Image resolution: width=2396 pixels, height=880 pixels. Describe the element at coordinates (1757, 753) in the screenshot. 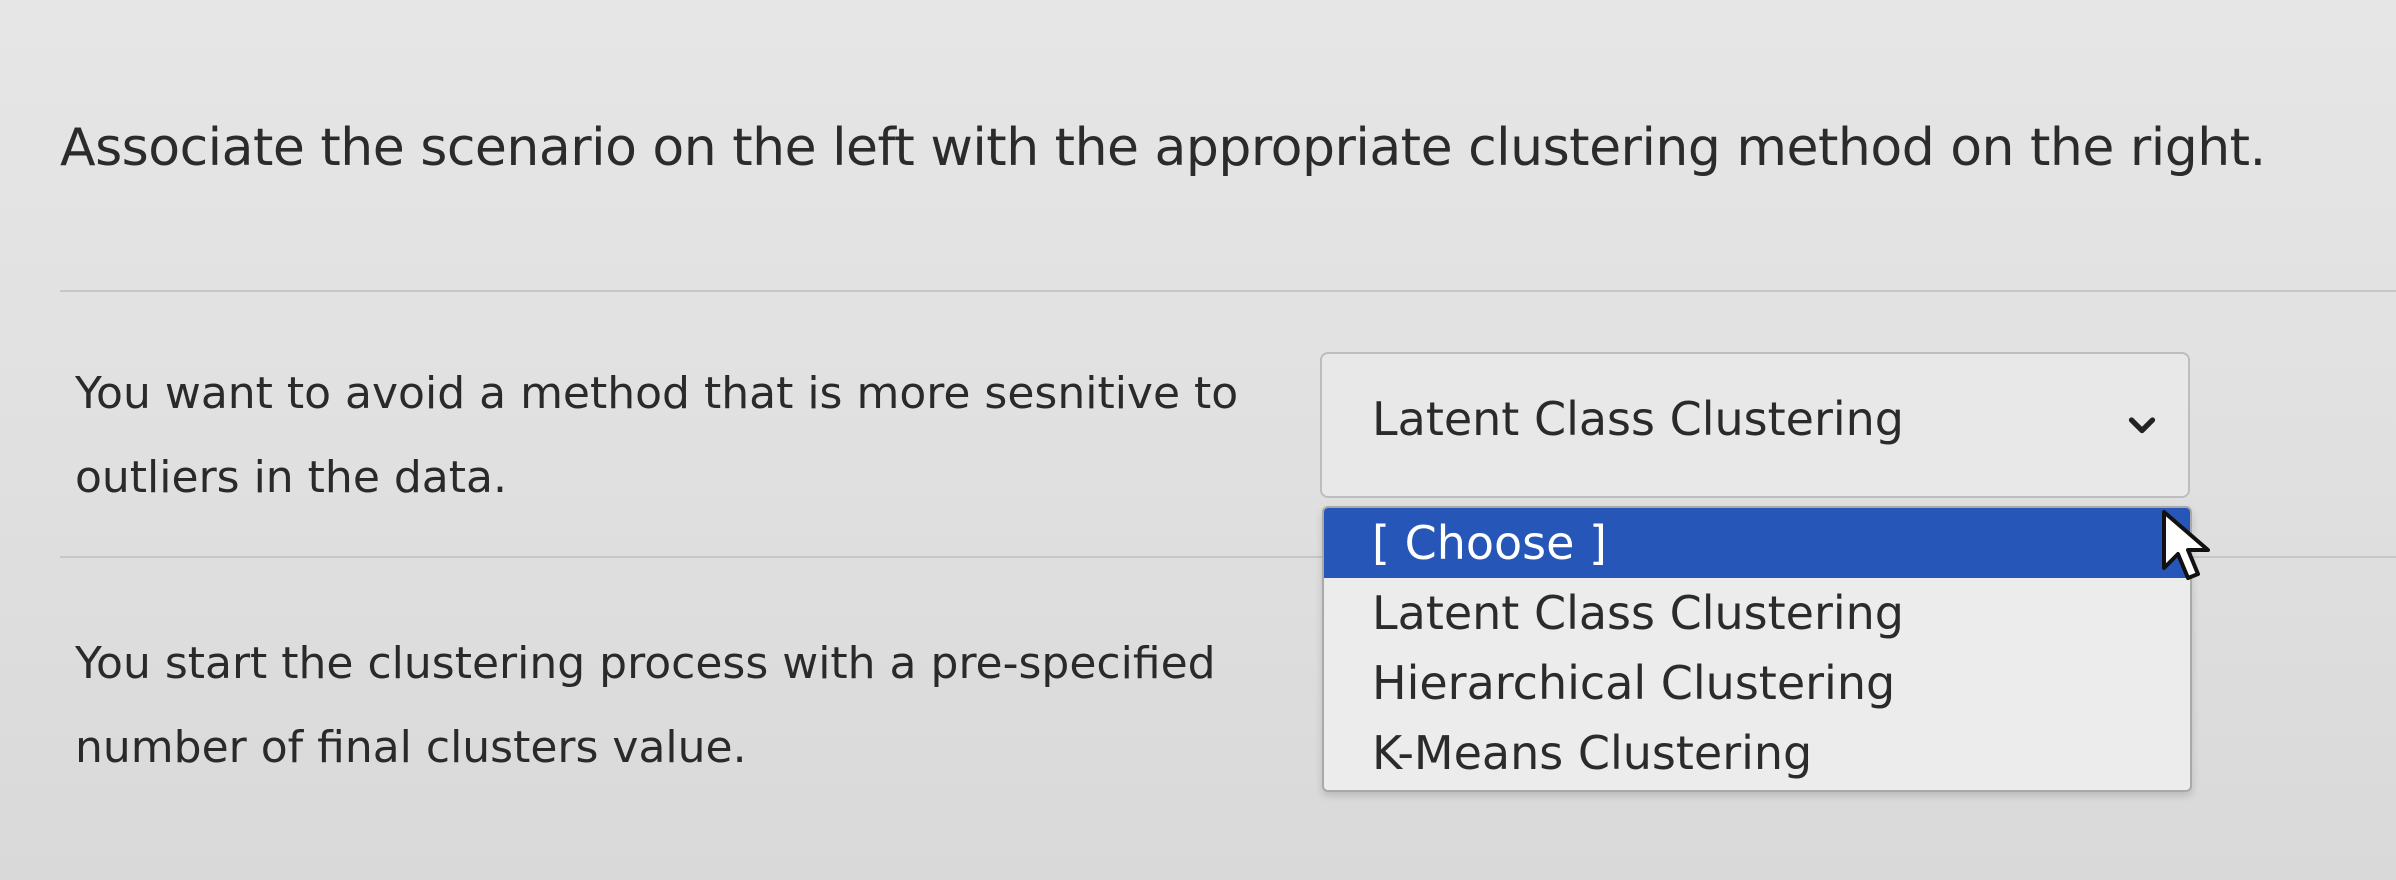

I see `option-k-means: K-Means Clustering` at that location.